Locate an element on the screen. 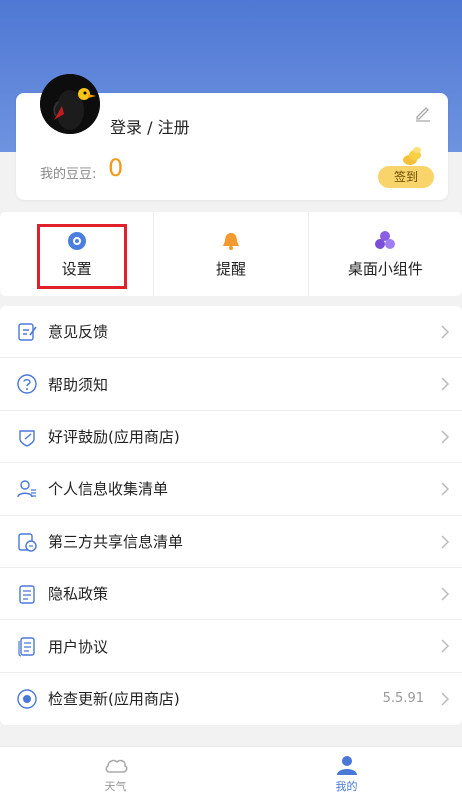 The width and height of the screenshot is (462, 800). bell-icon is located at coordinates (230, 241).